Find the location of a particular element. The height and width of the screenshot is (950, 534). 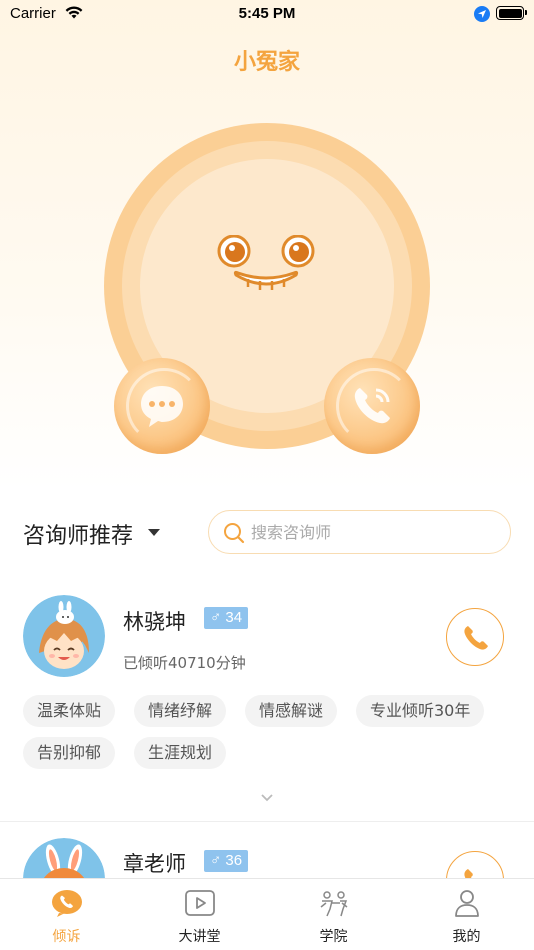

status-bar: Carrier 5:45 PM is located at coordinates (267, 14).